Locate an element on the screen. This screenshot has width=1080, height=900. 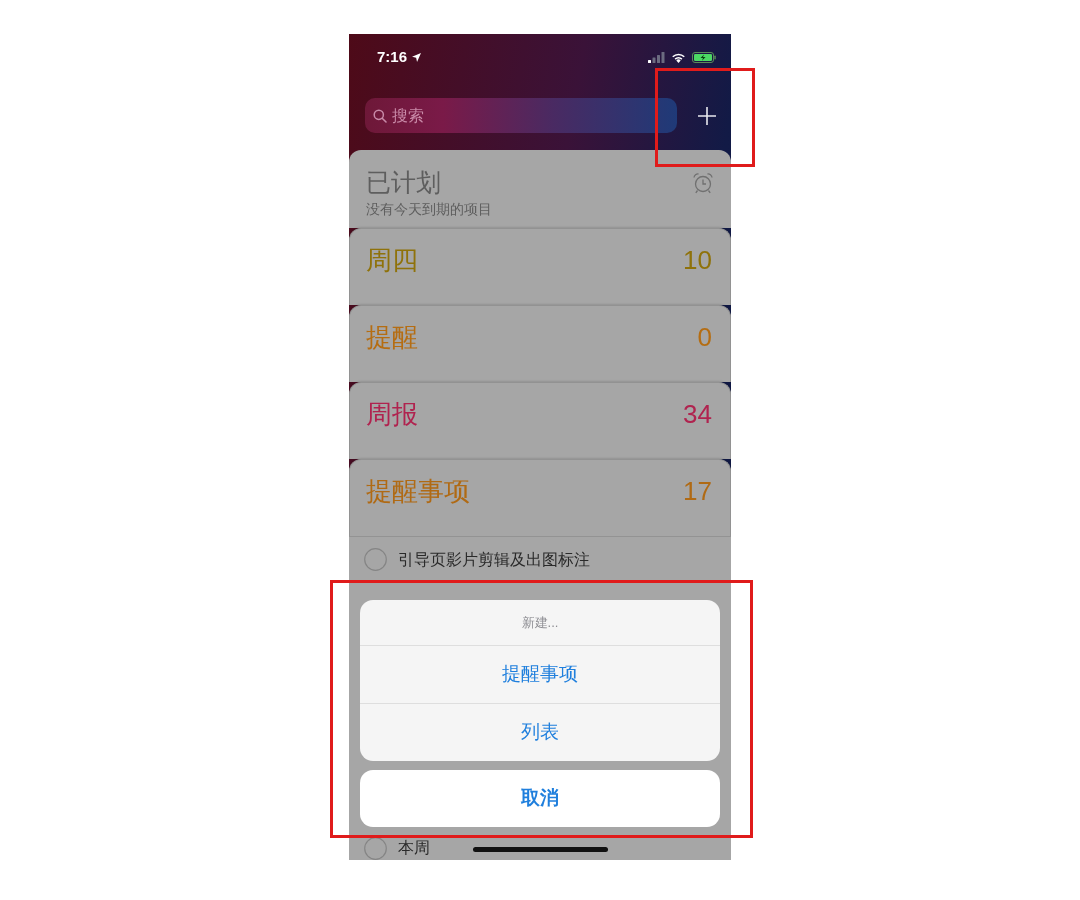
plus-icon is located at coordinates (707, 115).